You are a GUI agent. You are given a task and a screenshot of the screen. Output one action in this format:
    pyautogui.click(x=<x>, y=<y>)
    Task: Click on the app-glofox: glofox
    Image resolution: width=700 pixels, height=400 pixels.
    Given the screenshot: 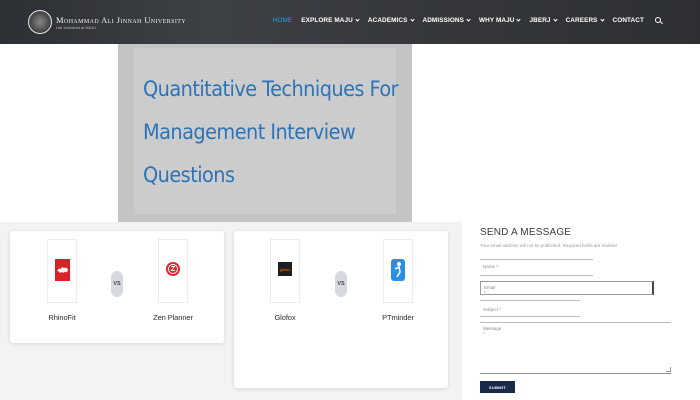 What is the action you would take?
    pyautogui.click(x=285, y=271)
    